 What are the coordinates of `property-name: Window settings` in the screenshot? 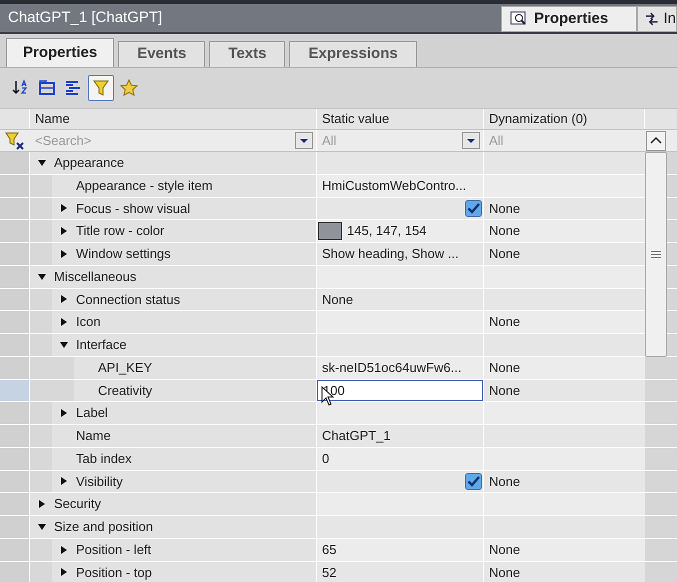 It's located at (123, 254).